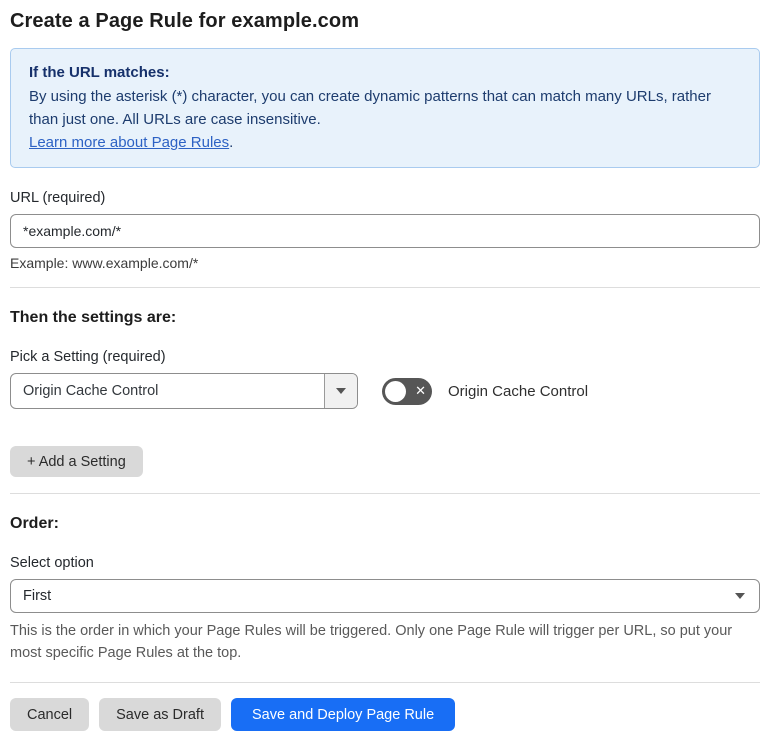  I want to click on toggle-knob, so click(395, 391).